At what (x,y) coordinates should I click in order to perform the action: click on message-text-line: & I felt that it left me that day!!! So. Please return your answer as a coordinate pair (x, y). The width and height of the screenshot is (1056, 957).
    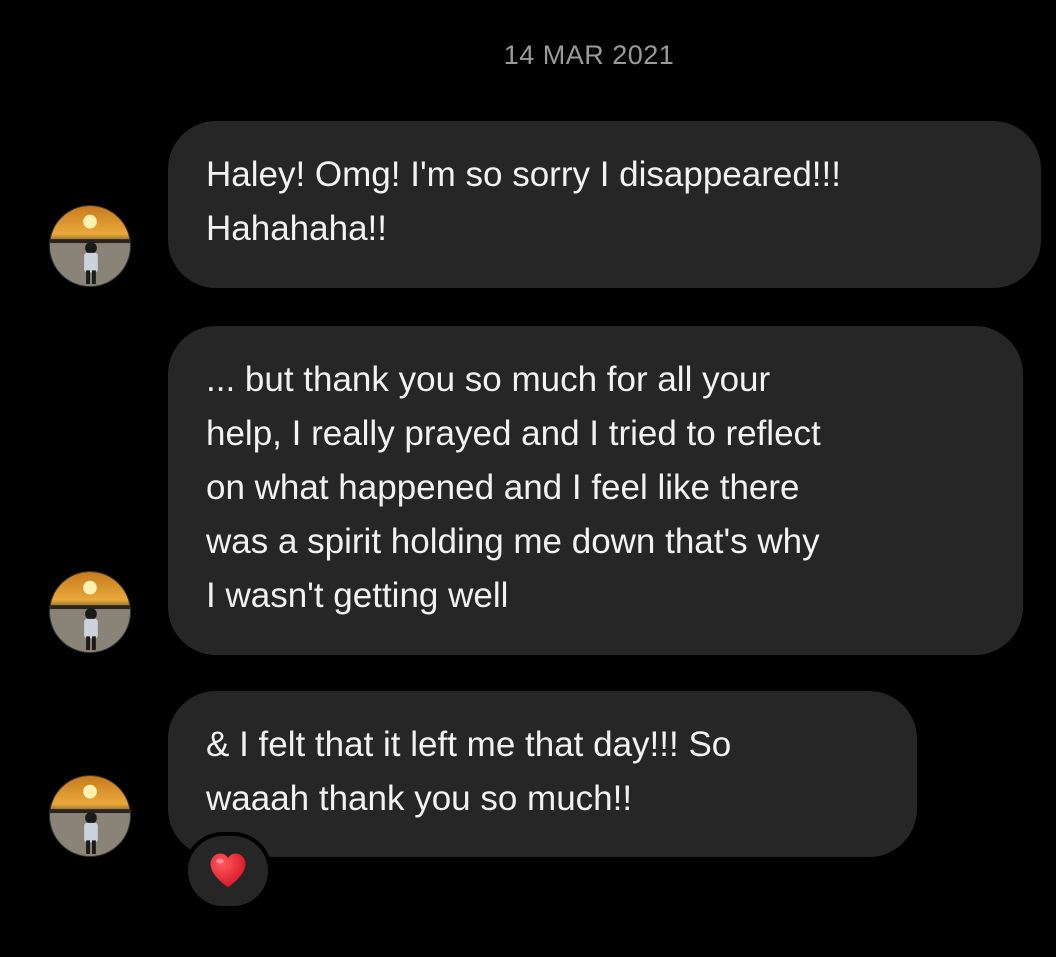
    Looking at the image, I should click on (469, 744).